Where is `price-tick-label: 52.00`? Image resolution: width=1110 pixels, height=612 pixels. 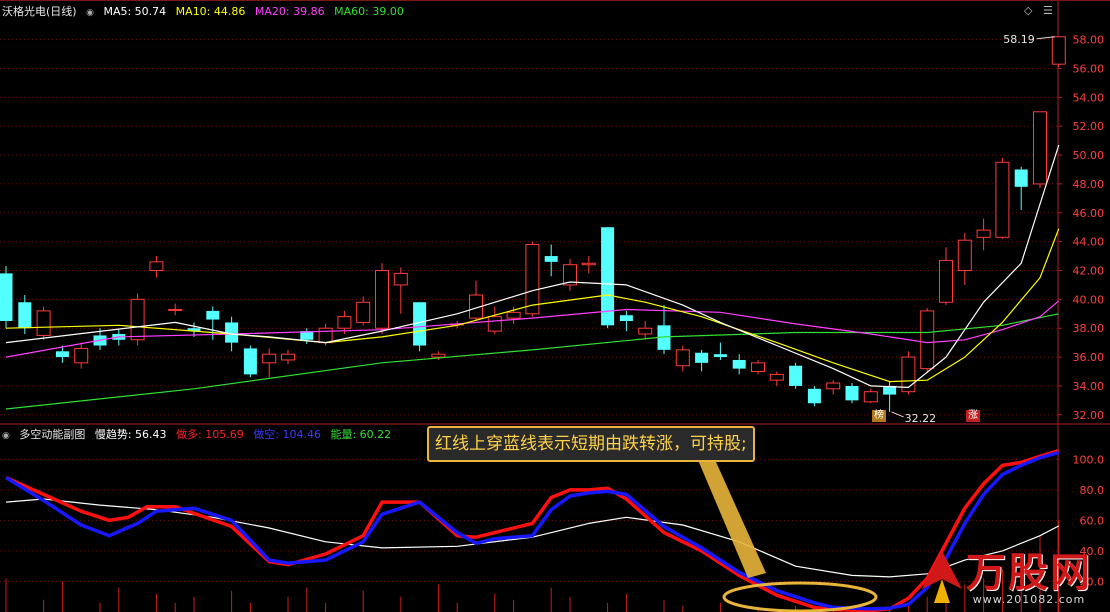 price-tick-label: 52.00 is located at coordinates (1089, 126).